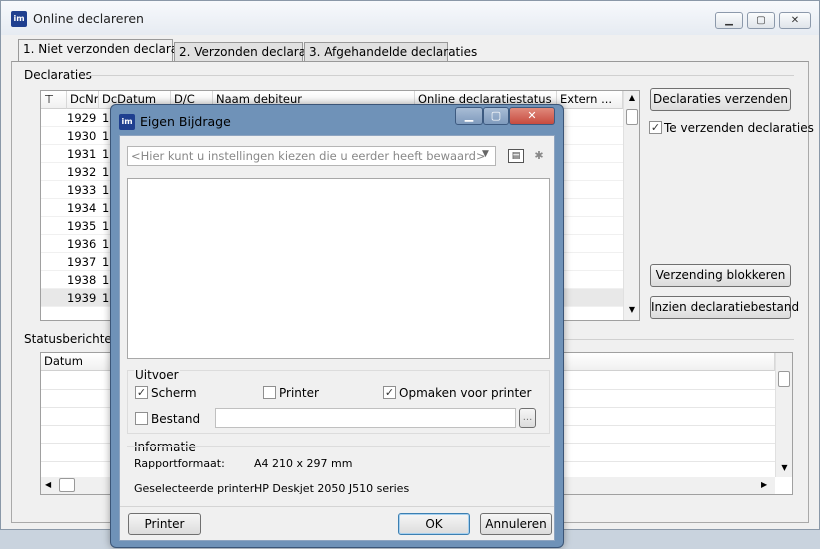 The width and height of the screenshot is (820, 549). What do you see at coordinates (655, 127) in the screenshot?
I see `te-verzenden-checkbox: ✓` at bounding box center [655, 127].